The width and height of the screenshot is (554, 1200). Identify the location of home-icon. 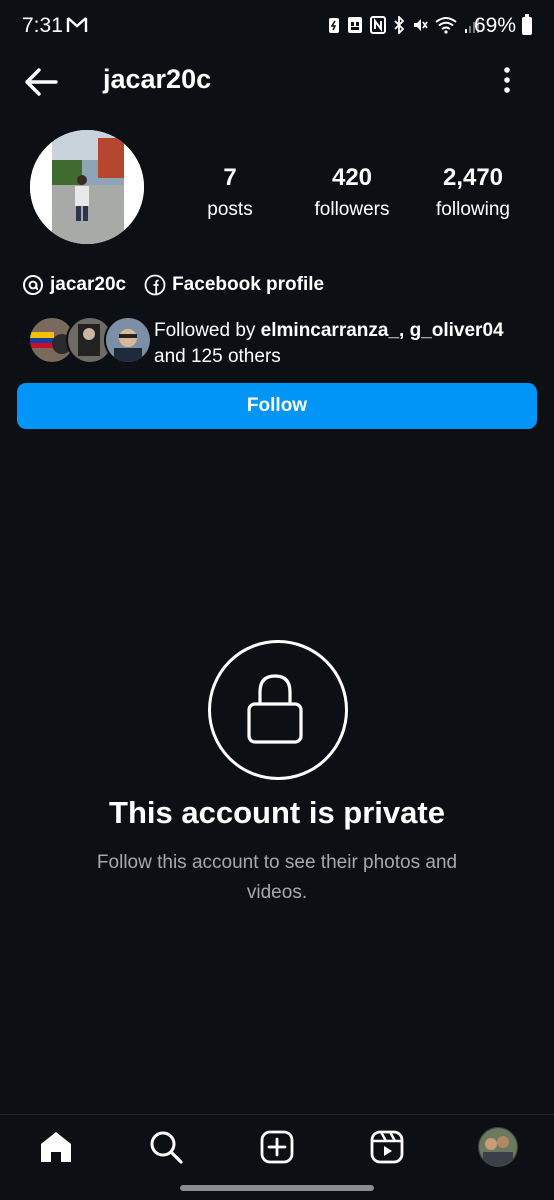
(56, 1147).